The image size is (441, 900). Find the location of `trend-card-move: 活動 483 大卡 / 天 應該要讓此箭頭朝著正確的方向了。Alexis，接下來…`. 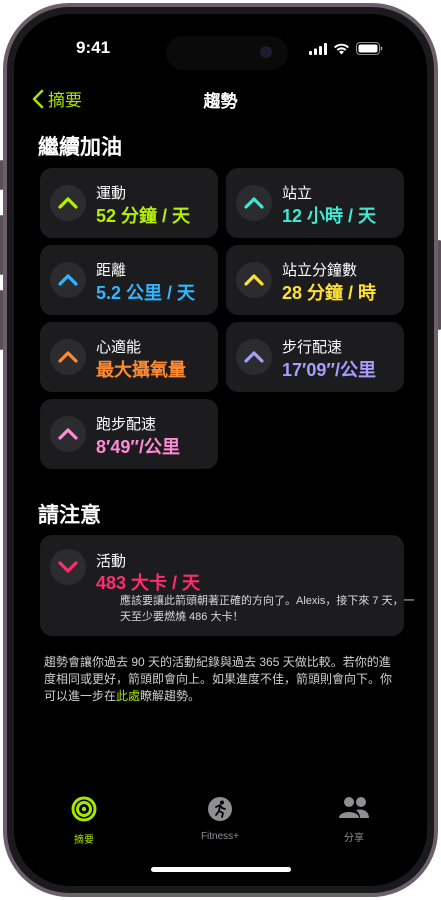

trend-card-move: 活動 483 大卡 / 天 應該要讓此箭頭朝著正確的方向了。Alexis，接下來… is located at coordinates (227, 585).